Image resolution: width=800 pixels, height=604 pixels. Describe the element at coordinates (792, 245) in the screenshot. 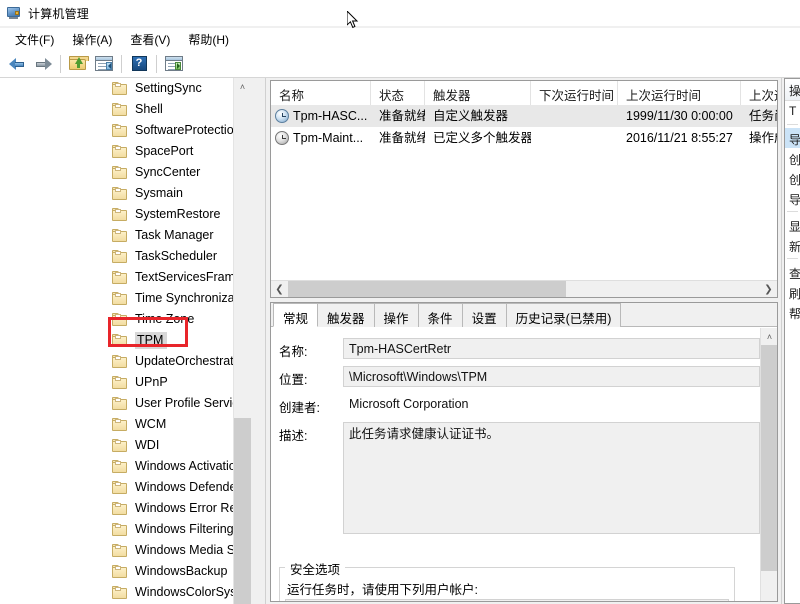

I see `action-item: 新` at that location.